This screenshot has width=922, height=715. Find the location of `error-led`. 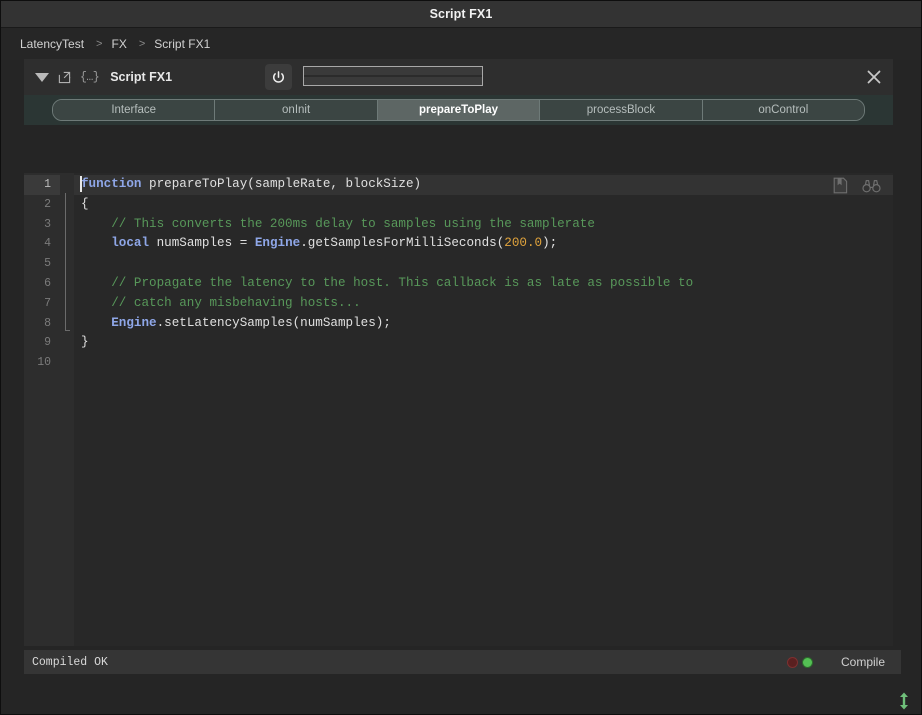

error-led is located at coordinates (792, 662).